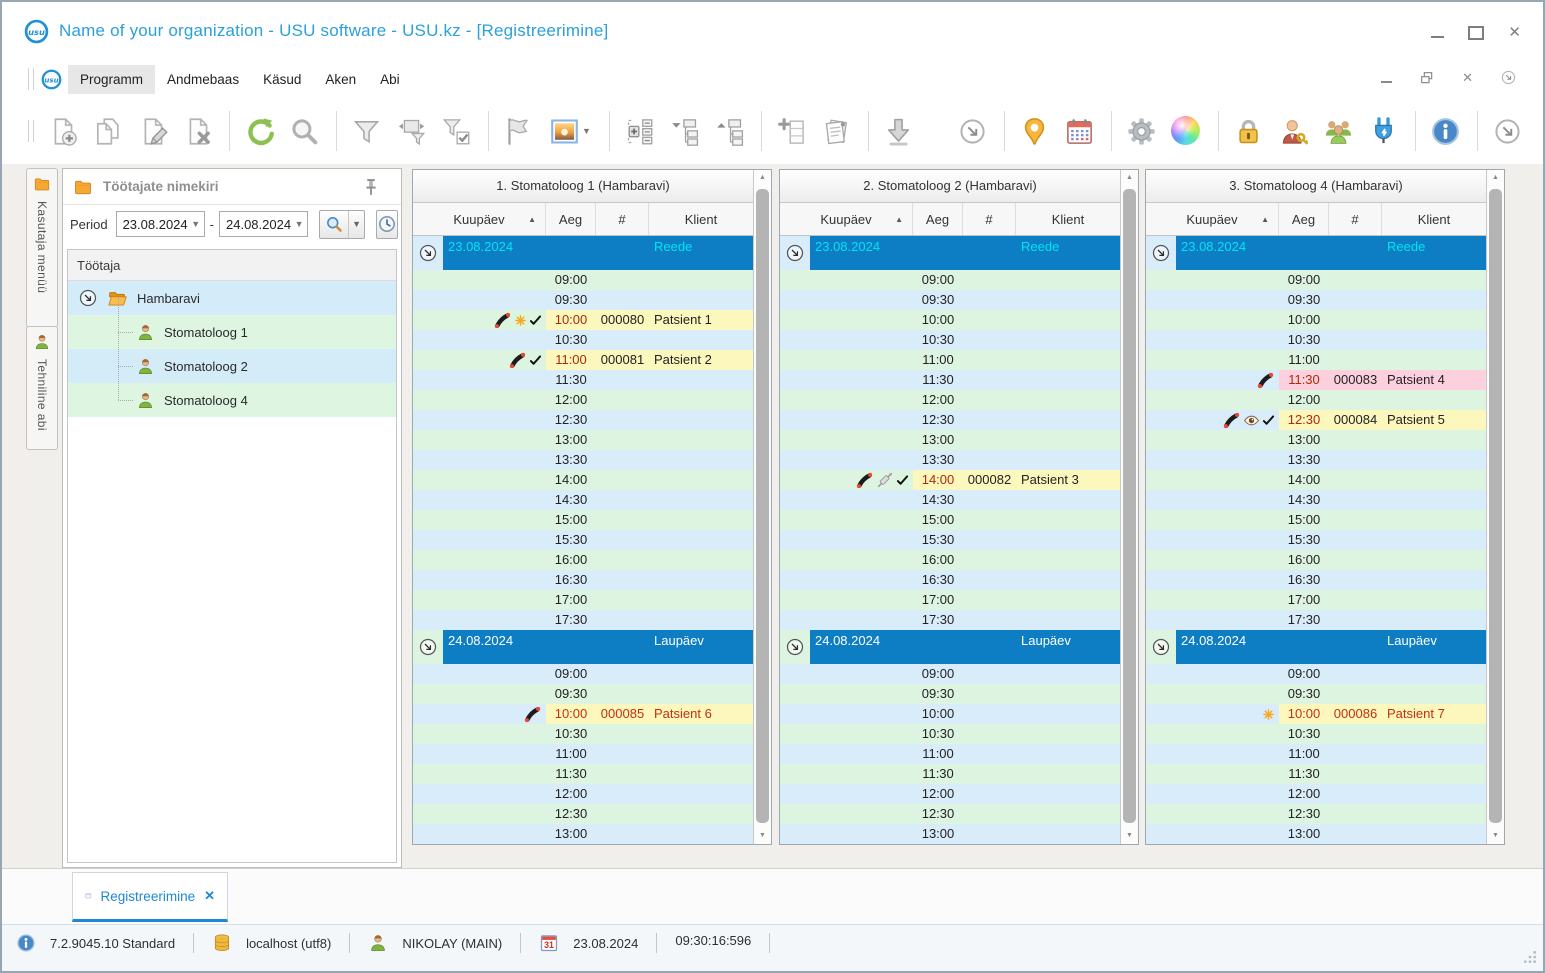 This screenshot has width=1545, height=973. What do you see at coordinates (150, 897) in the screenshot?
I see `tab-registreerimine: Registreerimine ✕` at bounding box center [150, 897].